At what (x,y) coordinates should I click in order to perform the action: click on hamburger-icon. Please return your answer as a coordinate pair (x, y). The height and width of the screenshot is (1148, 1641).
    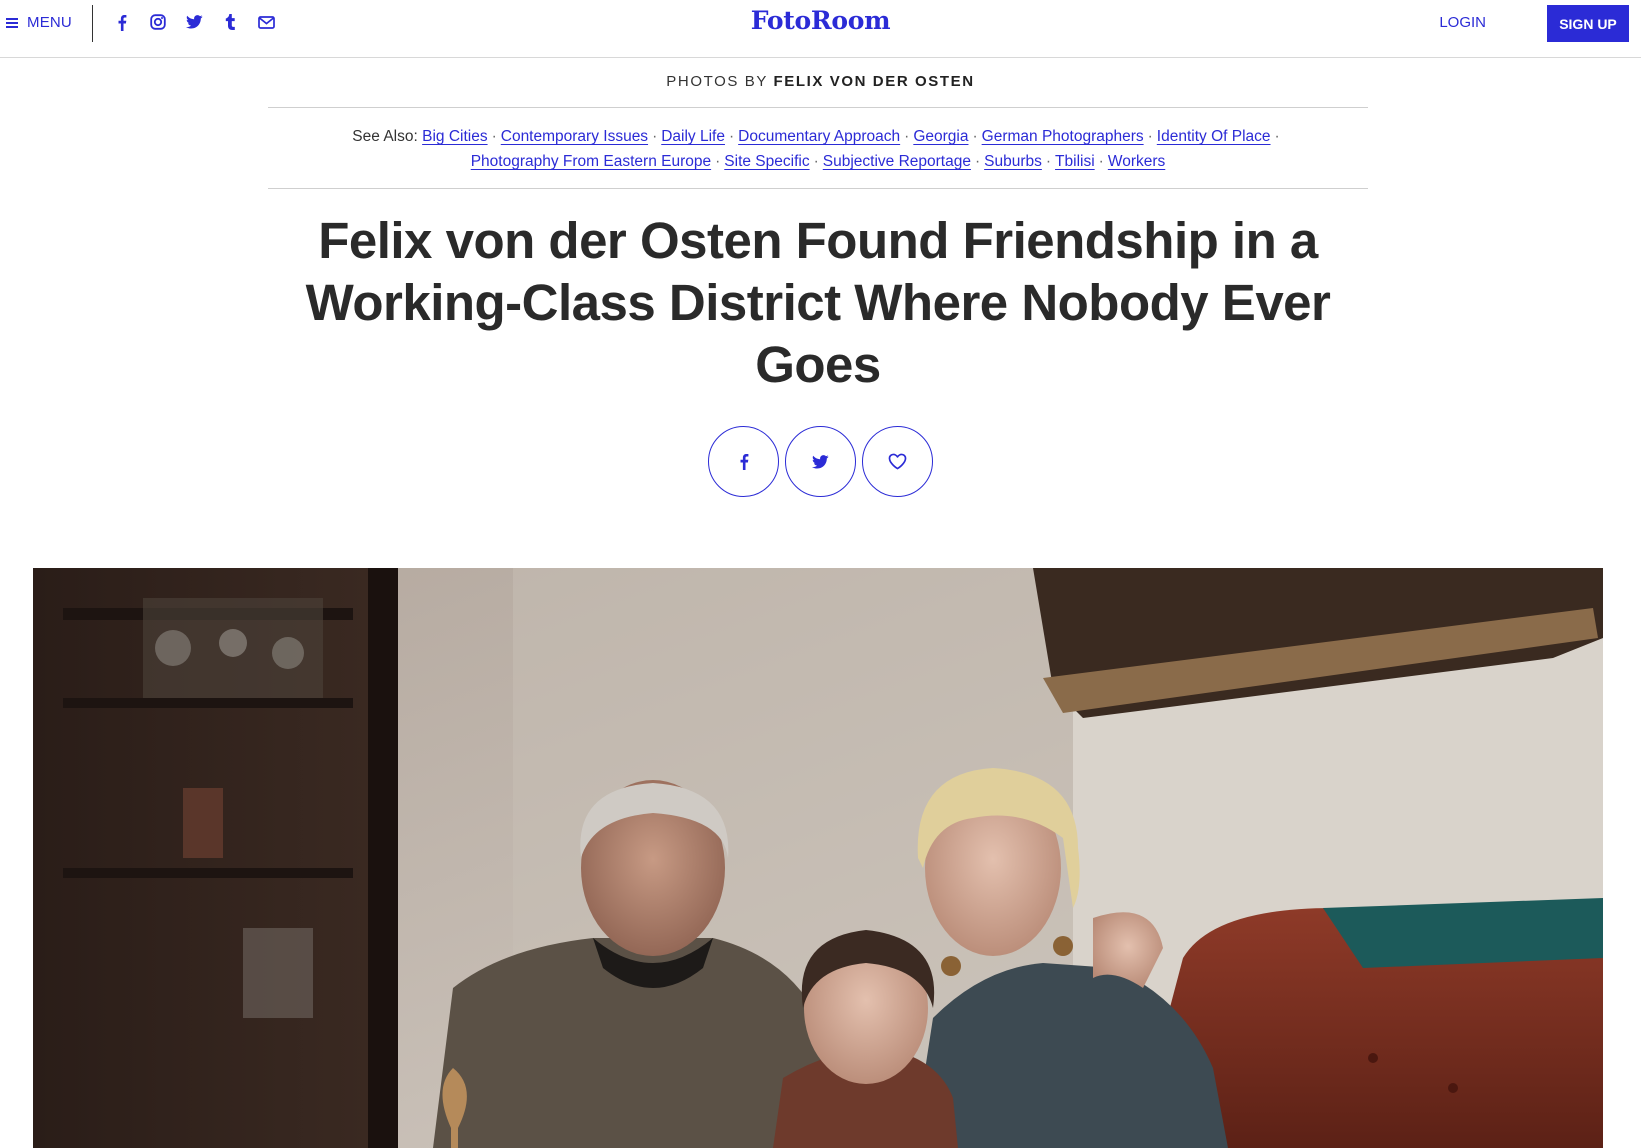
    Looking at the image, I should click on (12, 22).